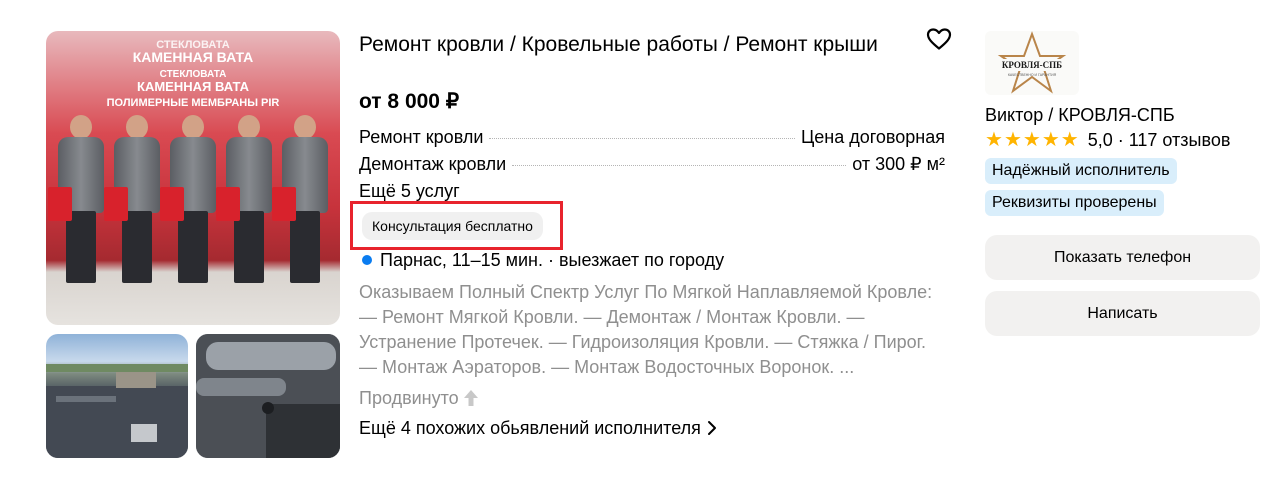 This screenshot has height=482, width=1288. What do you see at coordinates (1032, 75) in the screenshot?
I see `logo-subtext: КАЧЕСТВЕННО И ГАРАНТИЯ` at bounding box center [1032, 75].